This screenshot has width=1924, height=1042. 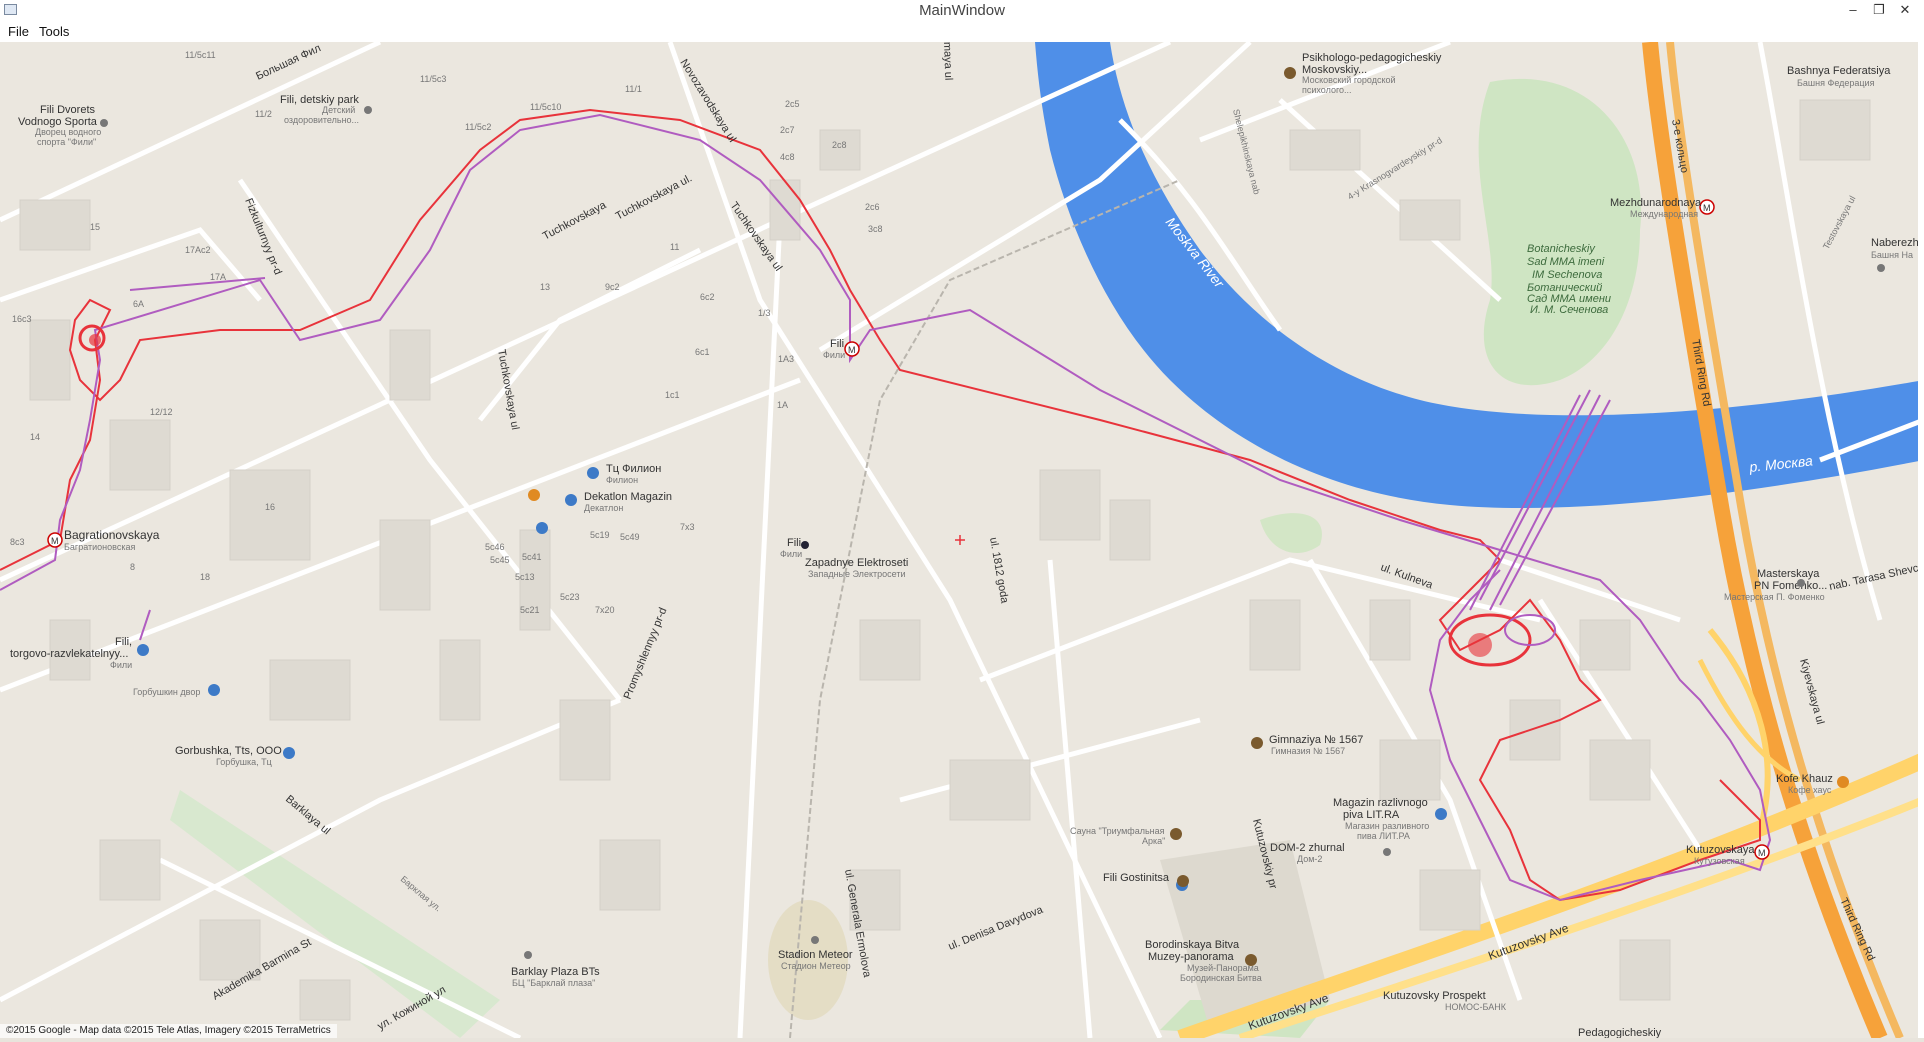 What do you see at coordinates (782, 405) in the screenshot?
I see `svg-text: 1A` at bounding box center [782, 405].